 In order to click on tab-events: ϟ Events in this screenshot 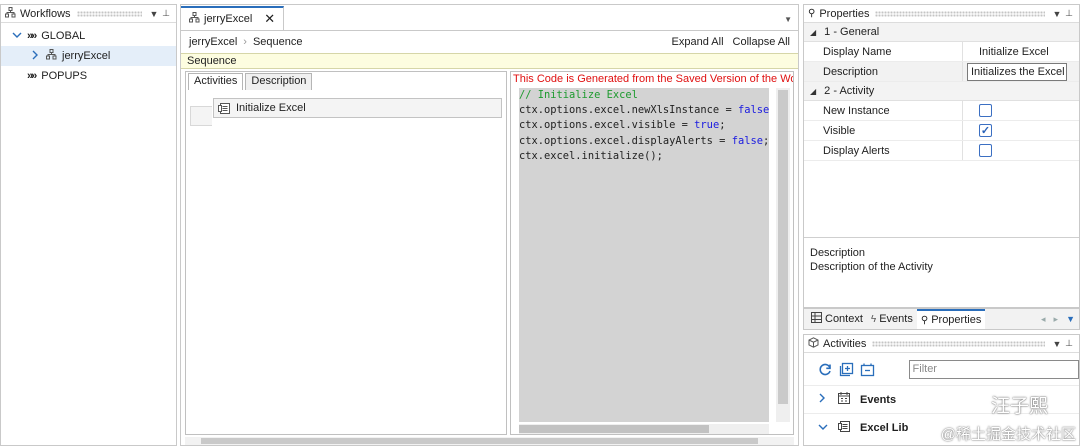, I will do `click(892, 319)`.